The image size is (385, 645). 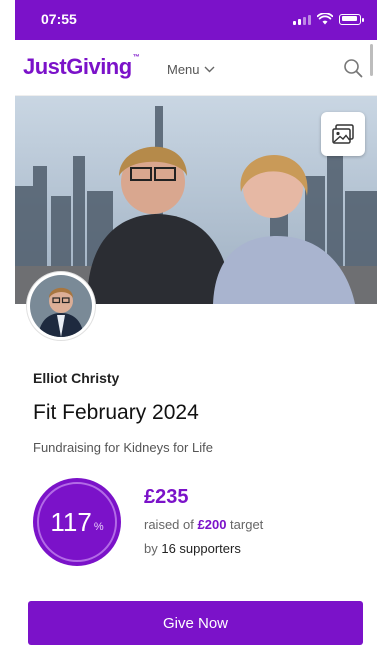 I want to click on battery-icon, so click(x=351, y=19).